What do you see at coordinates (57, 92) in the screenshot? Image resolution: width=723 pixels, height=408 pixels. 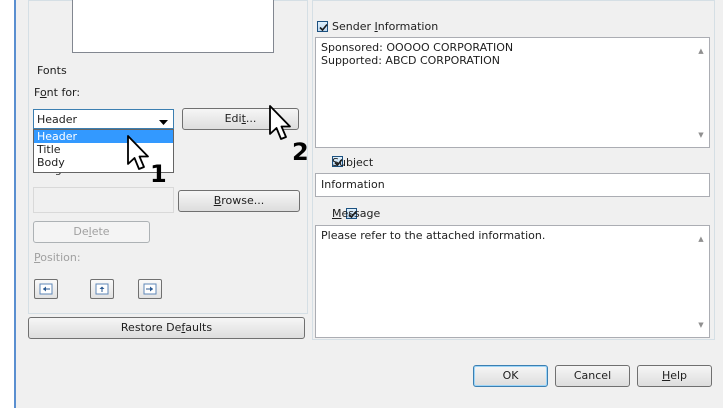 I see `font-for-label: Font for:` at bounding box center [57, 92].